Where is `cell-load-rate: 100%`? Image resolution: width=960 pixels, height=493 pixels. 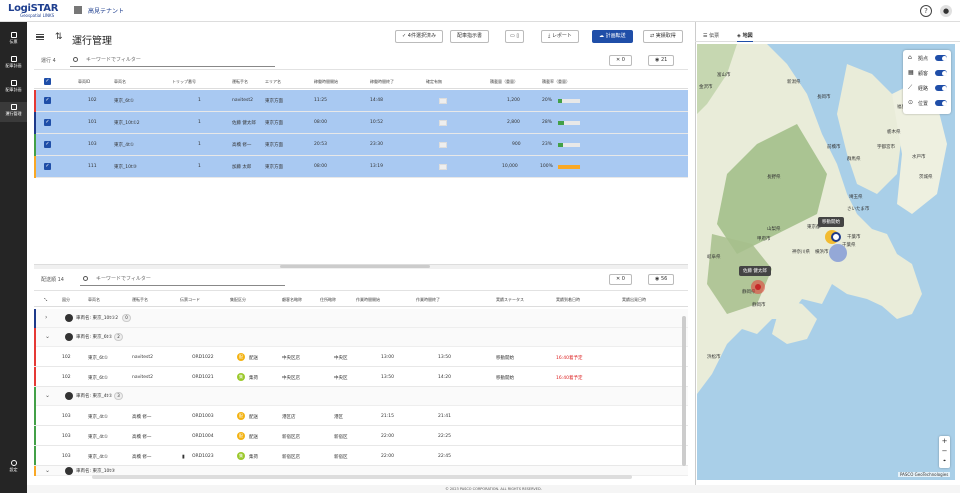
cell-load-rate: 100% is located at coordinates (546, 166).